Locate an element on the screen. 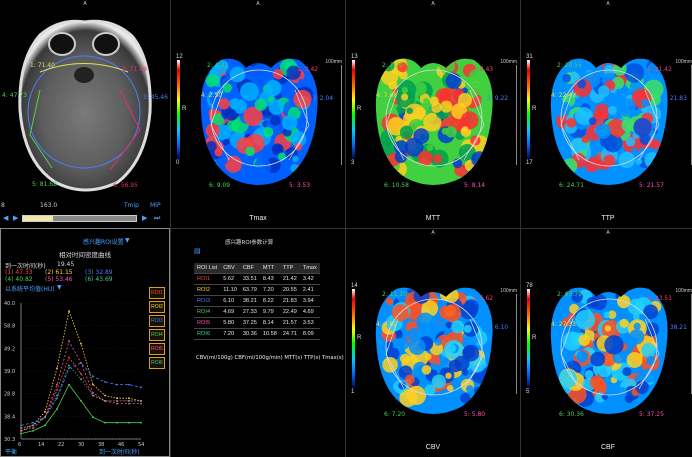 The width and height of the screenshot is (692, 457). map-roi-tag-6: 6: 7.20 is located at coordinates (395, 414).